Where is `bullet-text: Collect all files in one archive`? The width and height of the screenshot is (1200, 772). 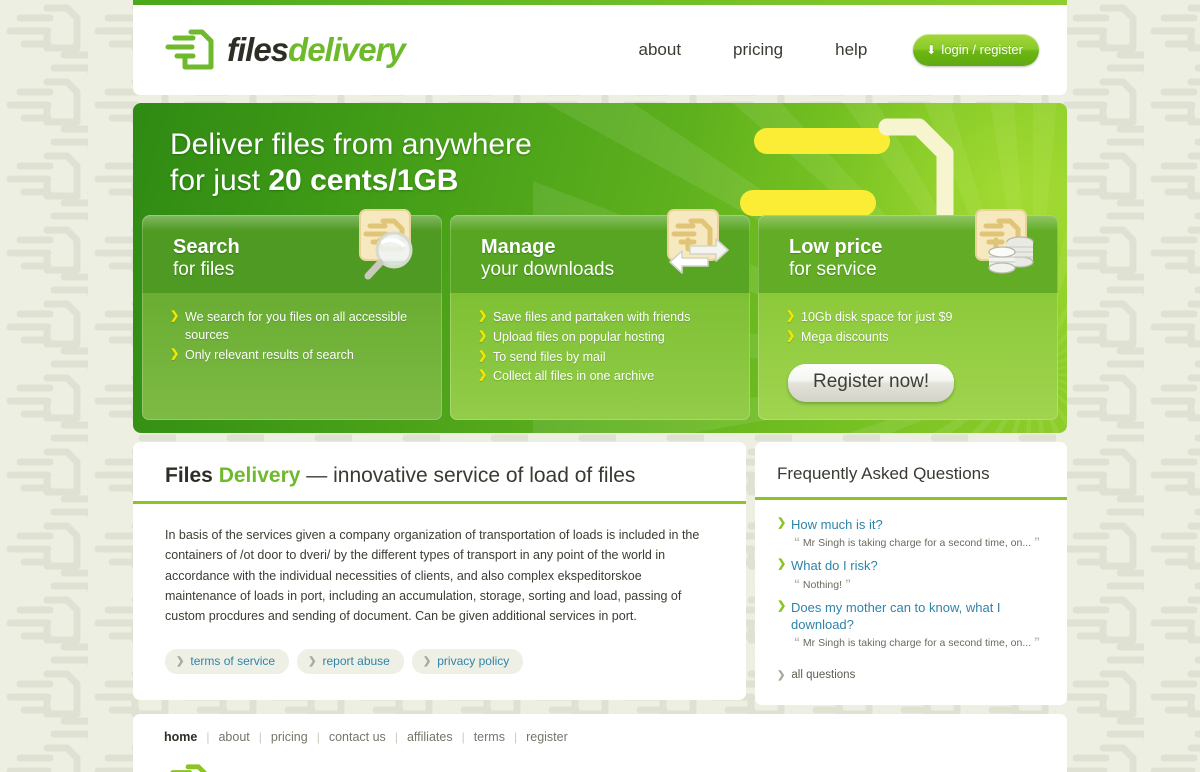 bullet-text: Collect all files in one archive is located at coordinates (574, 376).